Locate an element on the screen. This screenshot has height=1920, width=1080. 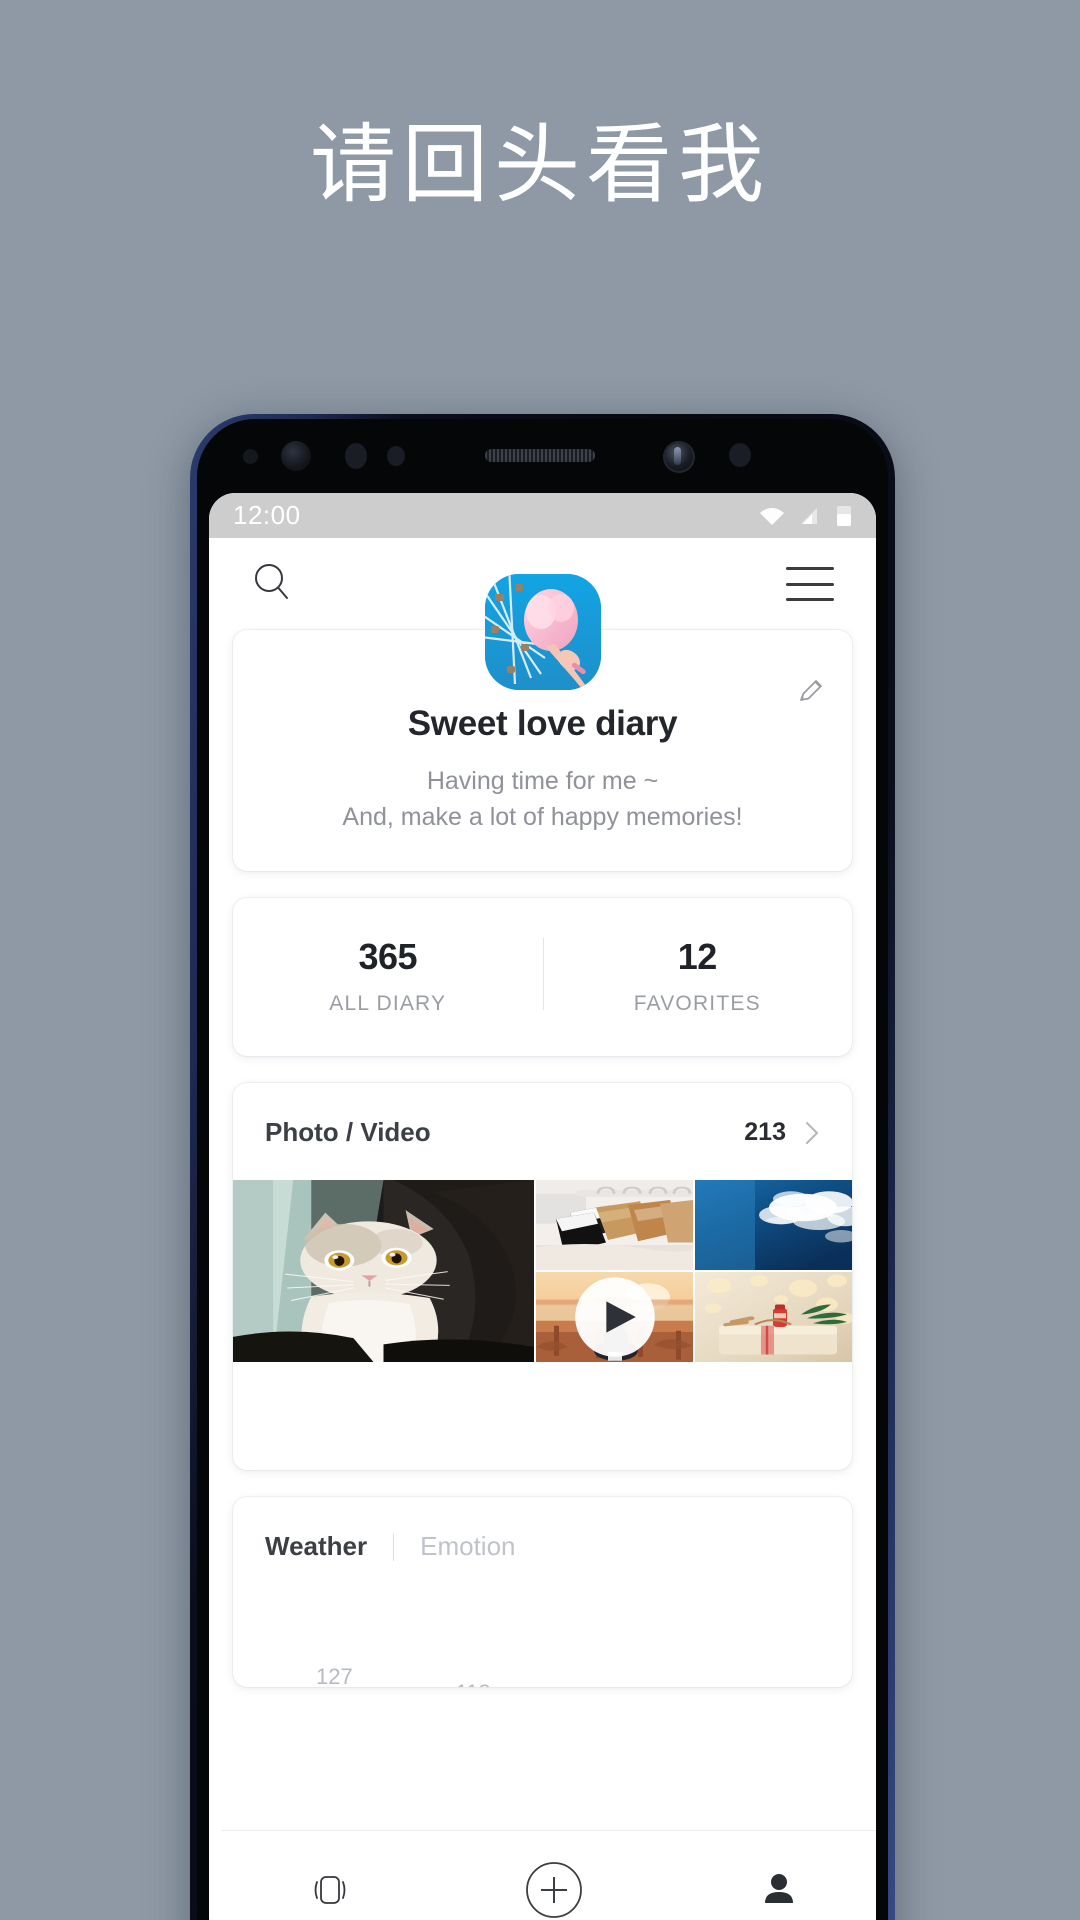
iris-scanner-icon is located at coordinates (296, 456).